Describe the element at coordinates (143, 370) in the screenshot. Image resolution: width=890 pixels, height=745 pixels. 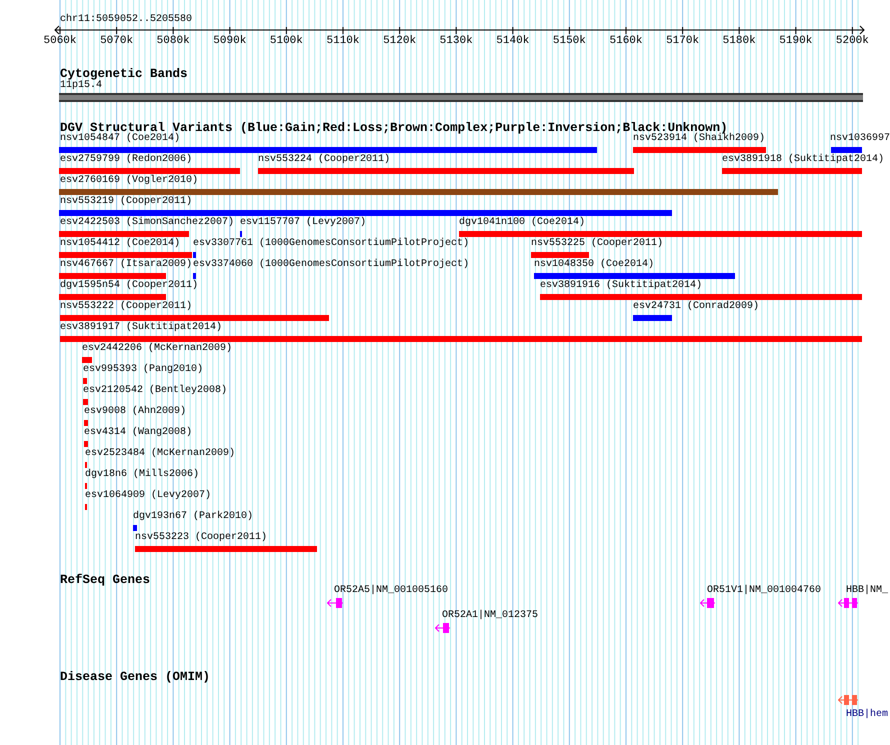
I see `variant-label: esv995393 (Pang2010)` at that location.